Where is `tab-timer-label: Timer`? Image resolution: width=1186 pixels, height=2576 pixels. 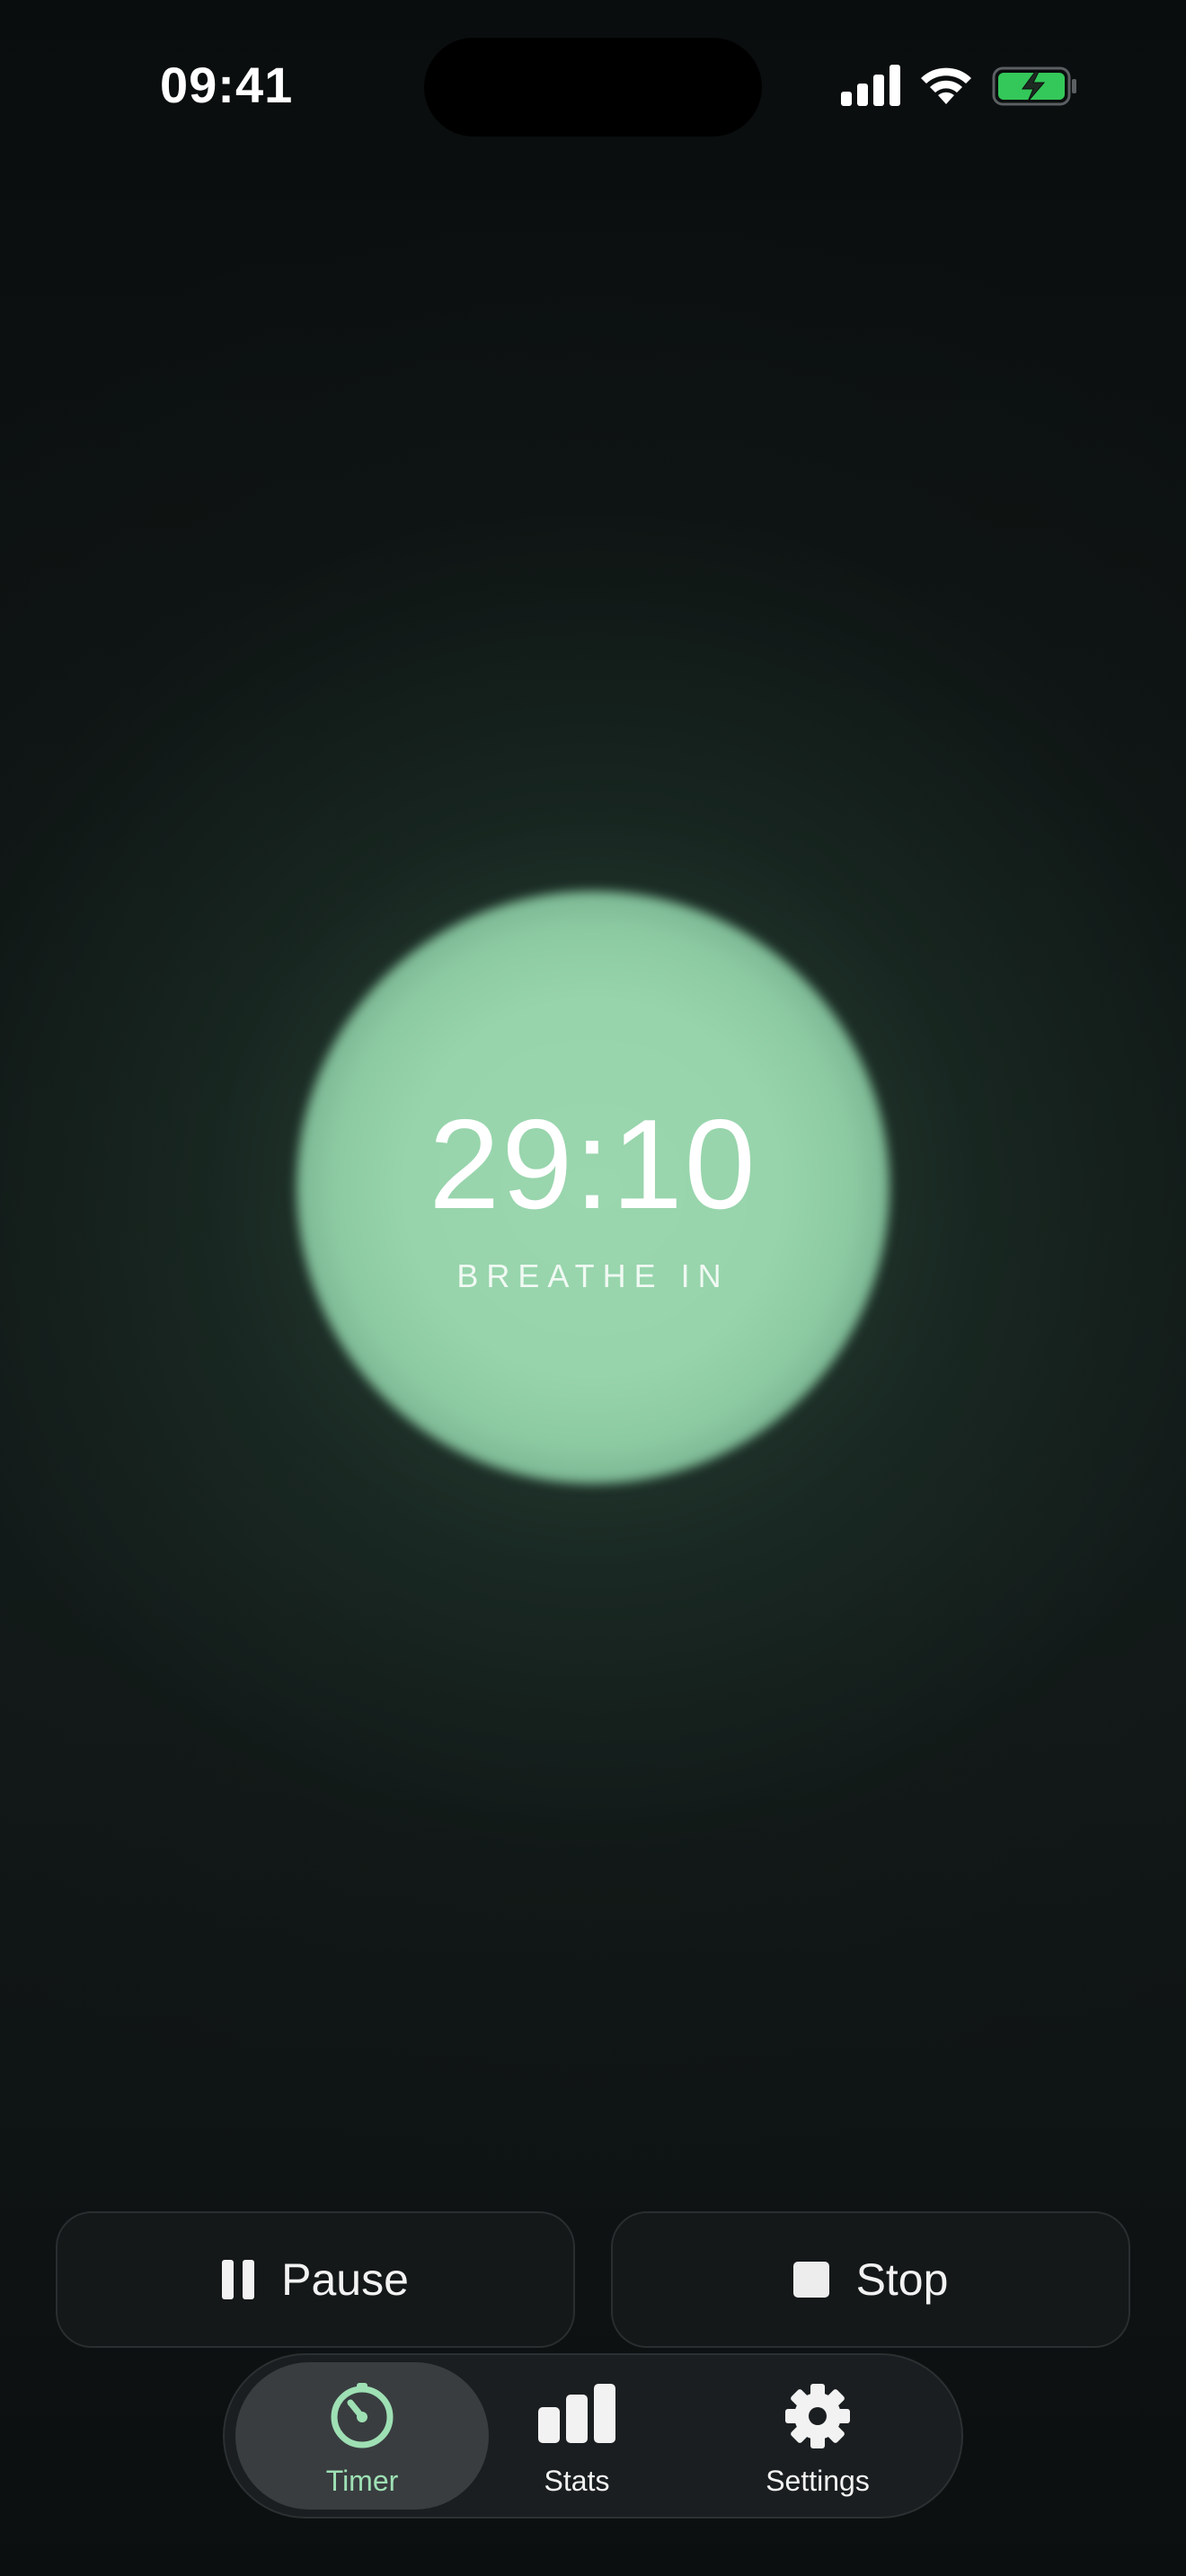 tab-timer-label: Timer is located at coordinates (362, 2481).